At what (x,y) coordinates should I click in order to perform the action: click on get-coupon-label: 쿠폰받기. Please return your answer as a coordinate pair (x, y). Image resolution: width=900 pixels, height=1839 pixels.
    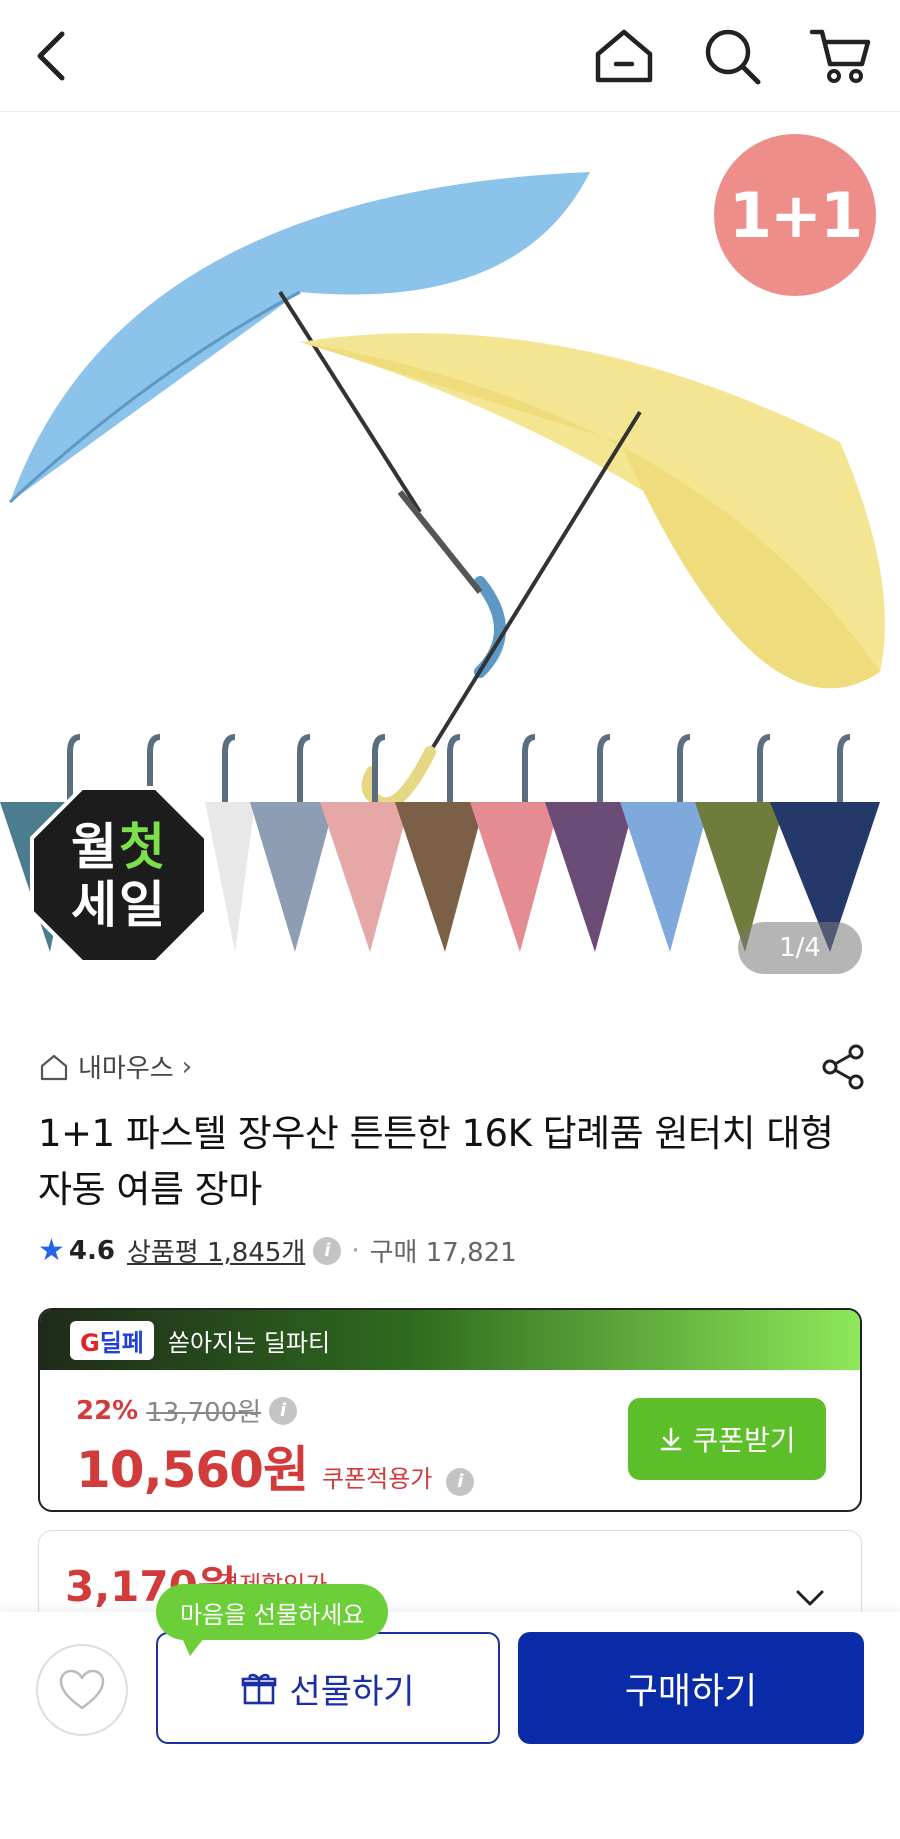
    Looking at the image, I should click on (744, 1440).